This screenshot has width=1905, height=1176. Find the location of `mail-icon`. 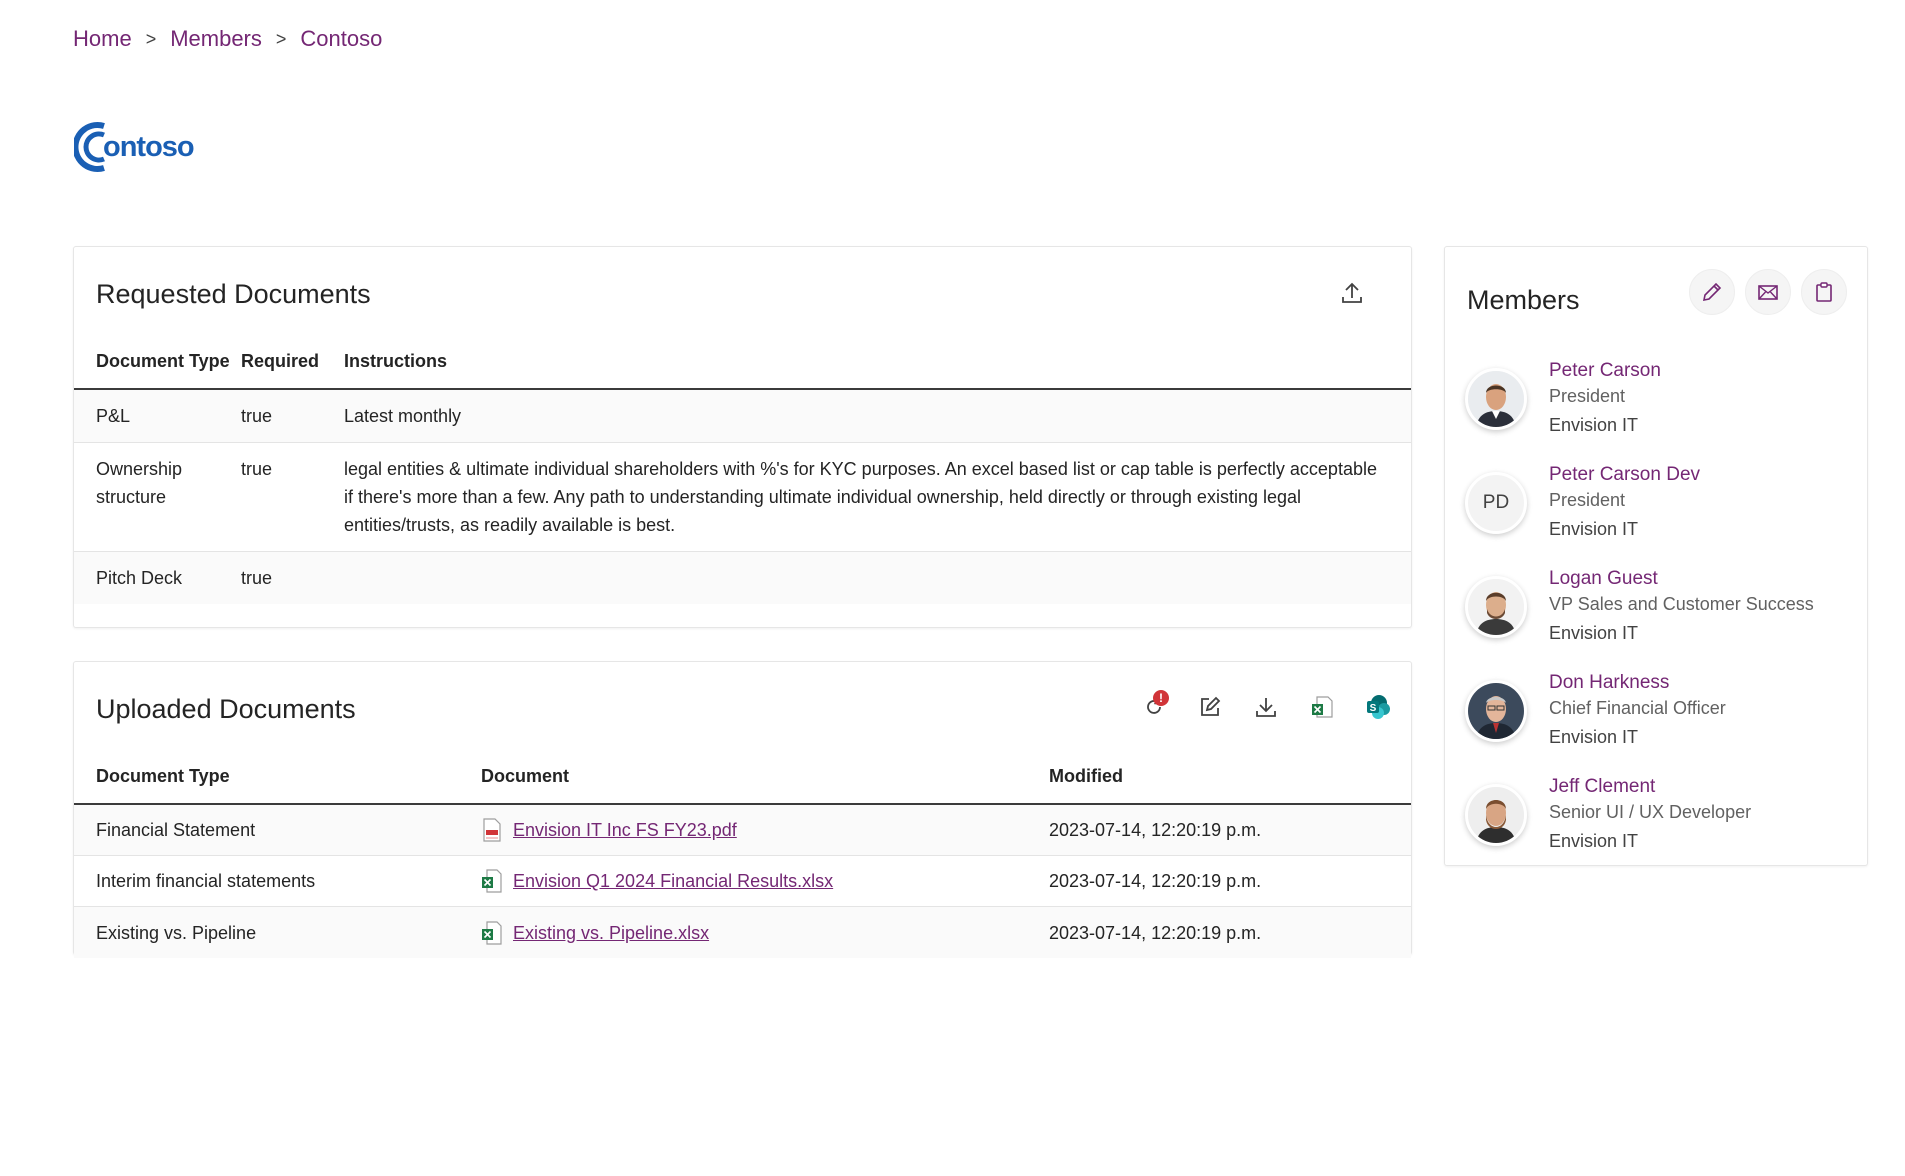

mail-icon is located at coordinates (1768, 292).